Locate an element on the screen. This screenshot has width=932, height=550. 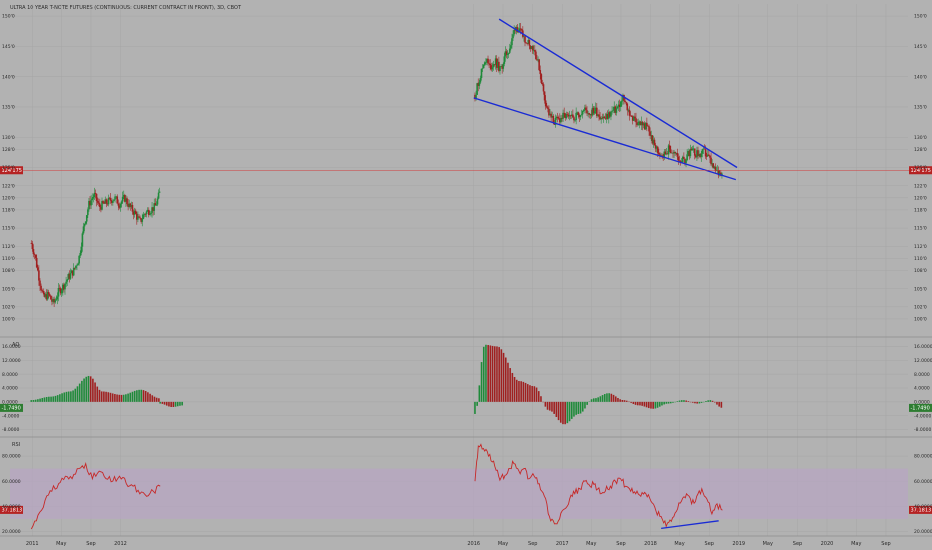
price-tick-left: 150'0 is located at coordinates (8, 17).